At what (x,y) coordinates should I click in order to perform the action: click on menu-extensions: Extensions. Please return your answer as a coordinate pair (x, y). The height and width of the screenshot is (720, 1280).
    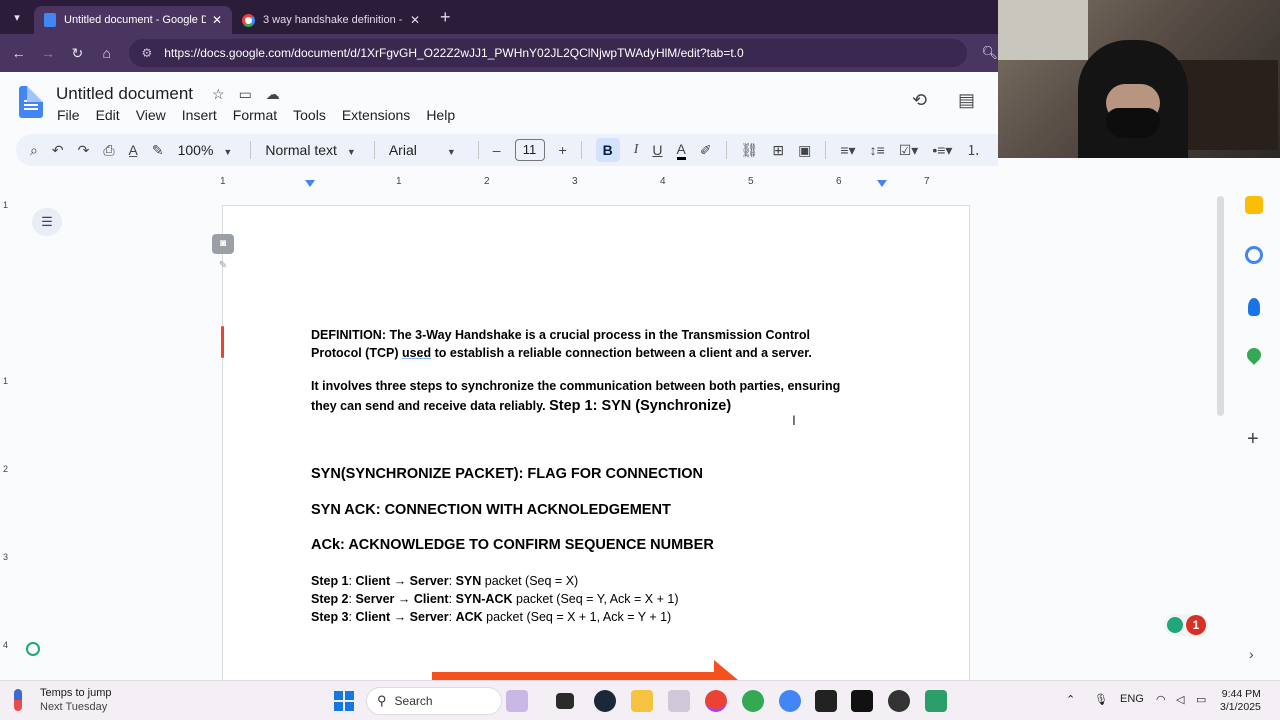
    Looking at the image, I should click on (376, 115).